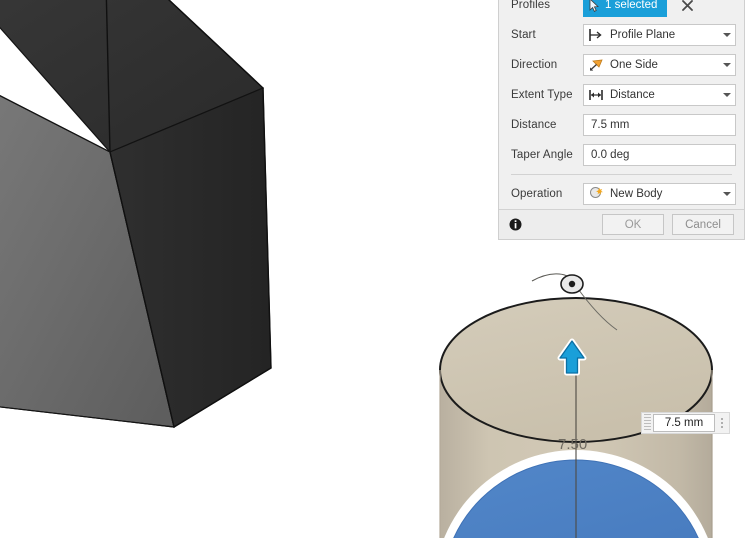 This screenshot has width=750, height=538. What do you see at coordinates (515, 224) in the screenshot?
I see `info-icon` at bounding box center [515, 224].